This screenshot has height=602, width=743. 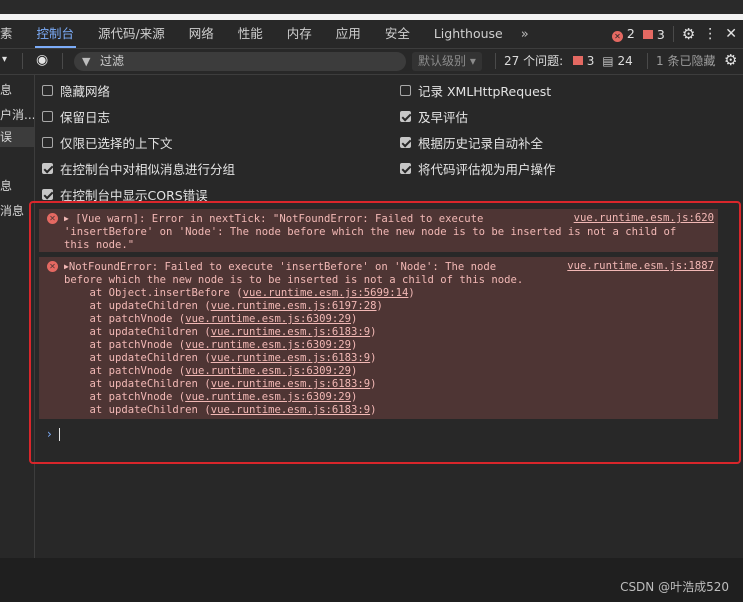 I want to click on tab-security: 安全, so click(x=397, y=34).